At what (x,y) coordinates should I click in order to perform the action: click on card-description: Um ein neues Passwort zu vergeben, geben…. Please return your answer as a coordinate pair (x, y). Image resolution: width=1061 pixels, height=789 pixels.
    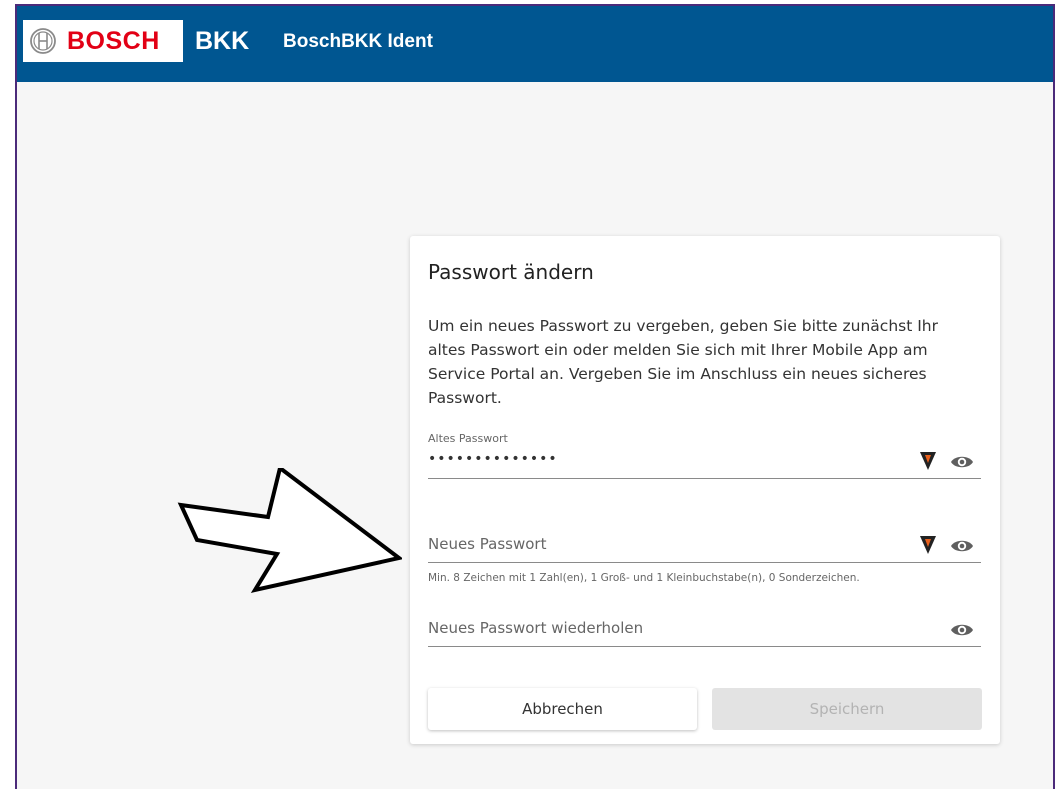
    Looking at the image, I should click on (683, 362).